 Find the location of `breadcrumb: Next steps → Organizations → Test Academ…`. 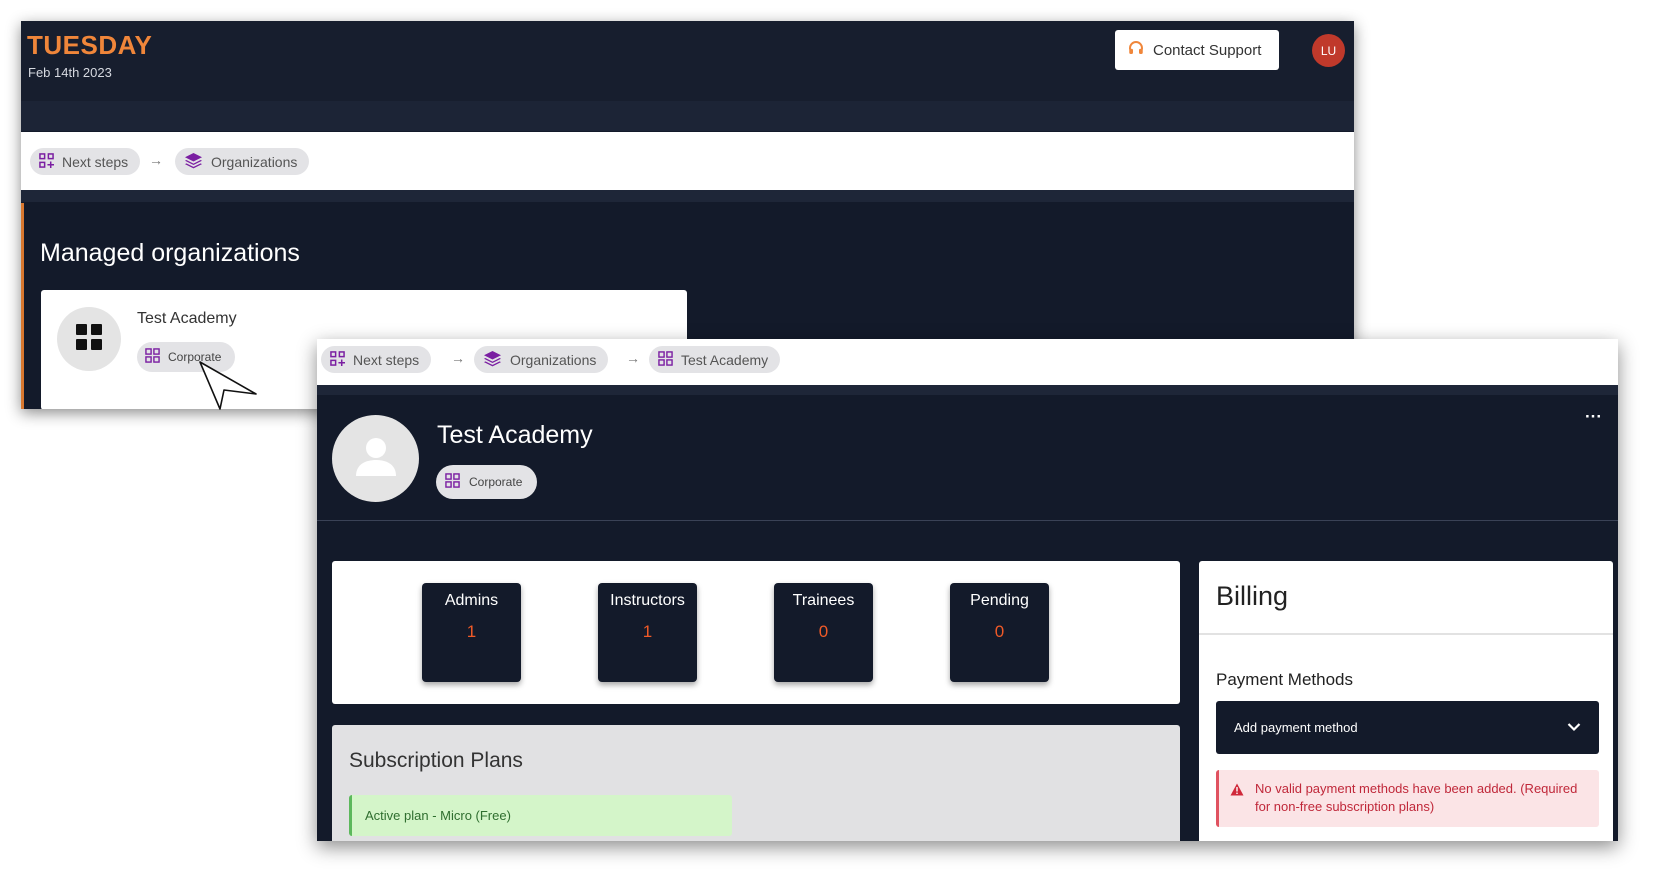

breadcrumb: Next steps → Organizations → Test Academ… is located at coordinates (967, 362).